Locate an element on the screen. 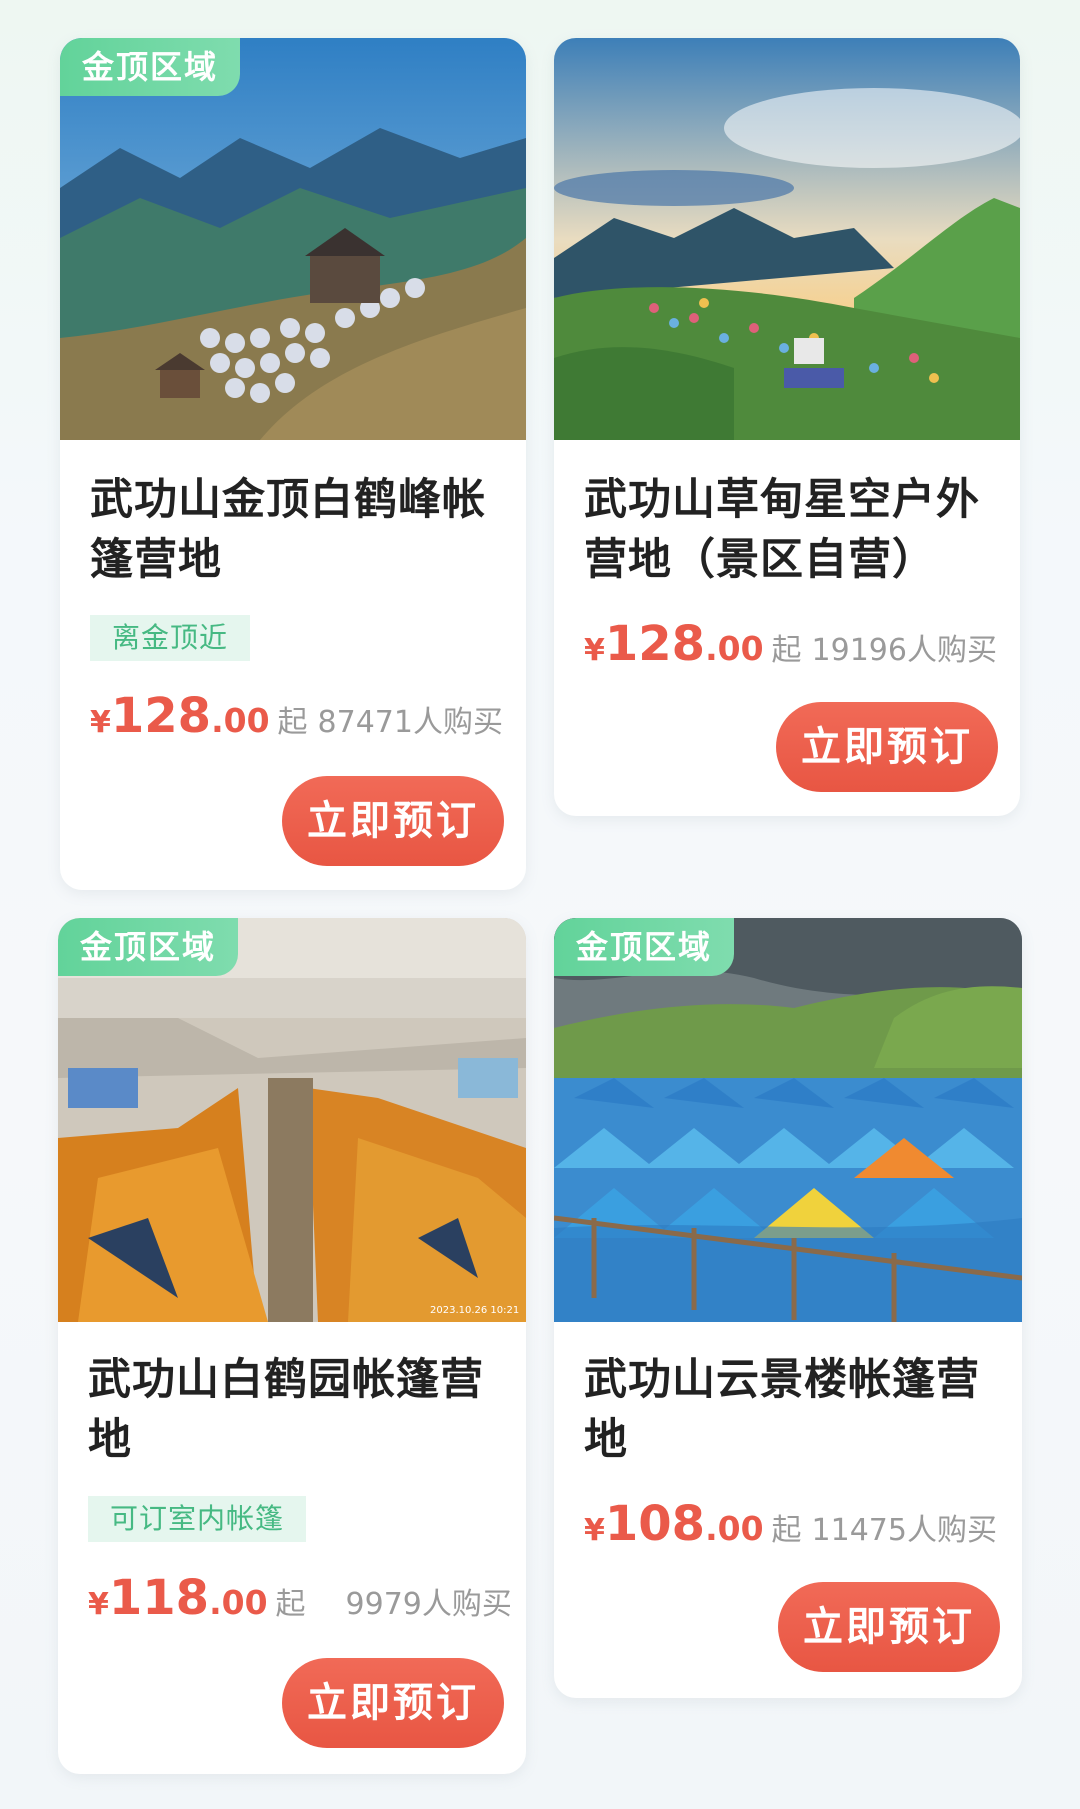  photo-timestamp: 2023.10.26 10:21 is located at coordinates (474, 1310).